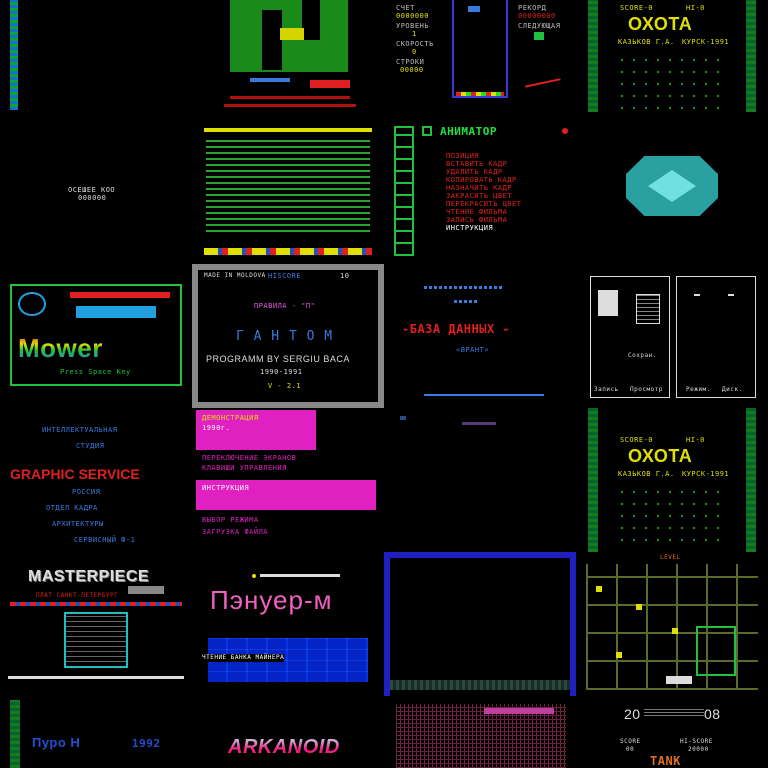  I want to click on lives-indicator, so click(330, 84).